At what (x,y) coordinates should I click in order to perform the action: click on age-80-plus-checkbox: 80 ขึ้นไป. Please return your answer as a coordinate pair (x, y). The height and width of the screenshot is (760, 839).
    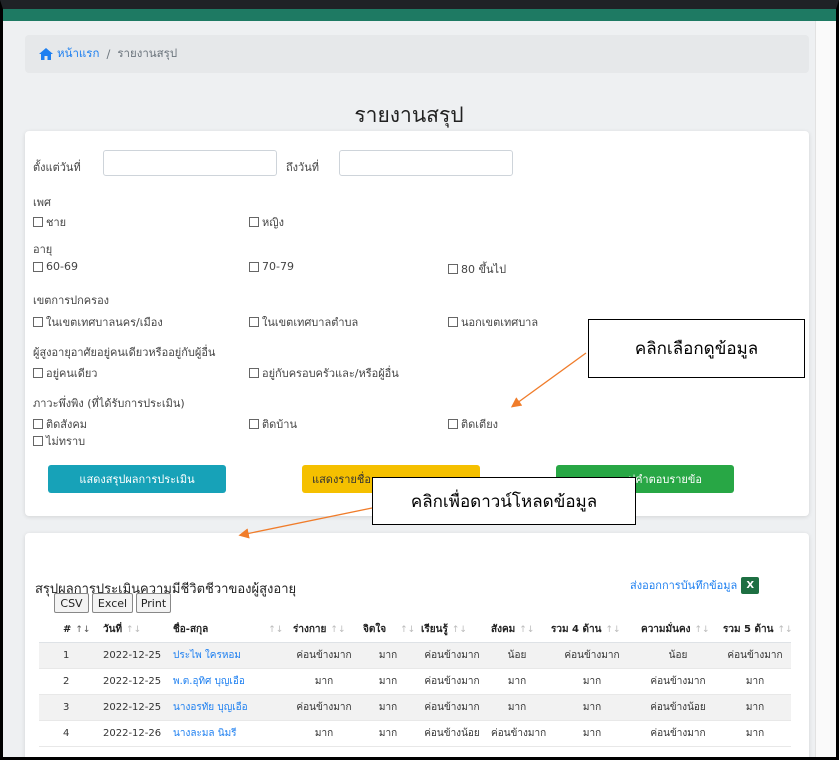
    Looking at the image, I should click on (477, 269).